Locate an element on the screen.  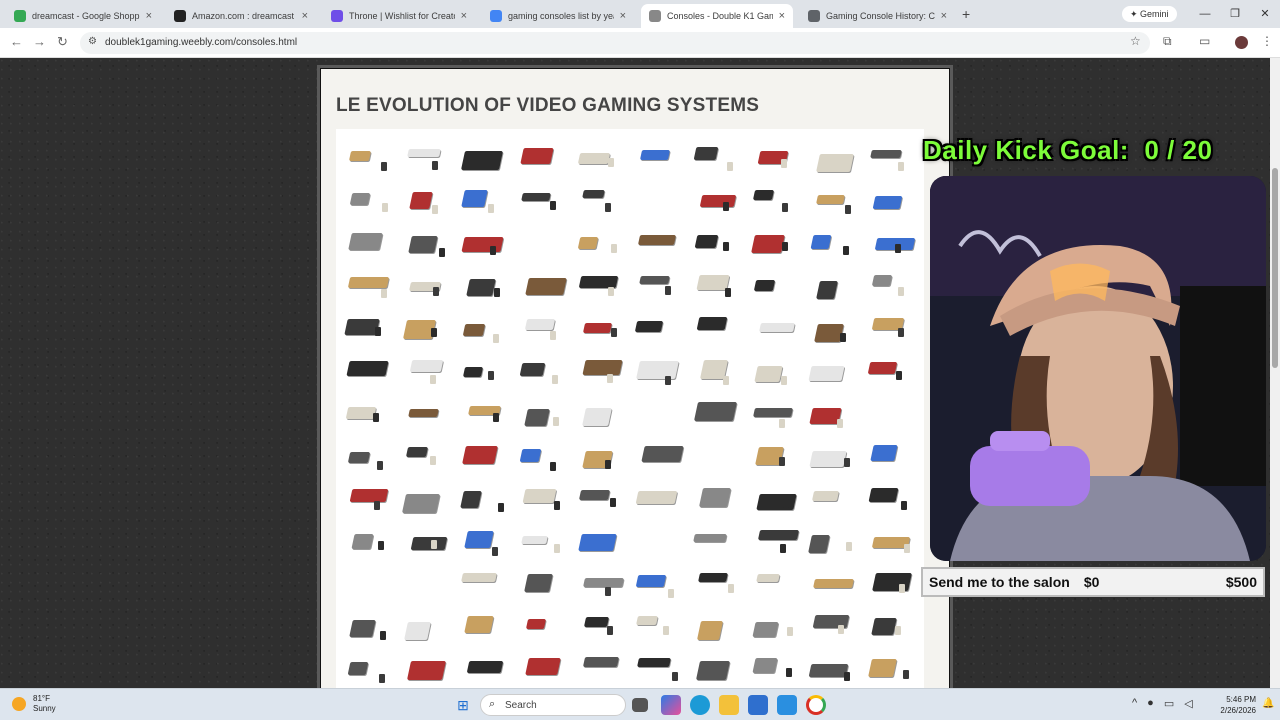
weather-widget: 81°F Sunny is located at coordinates (34, 704).